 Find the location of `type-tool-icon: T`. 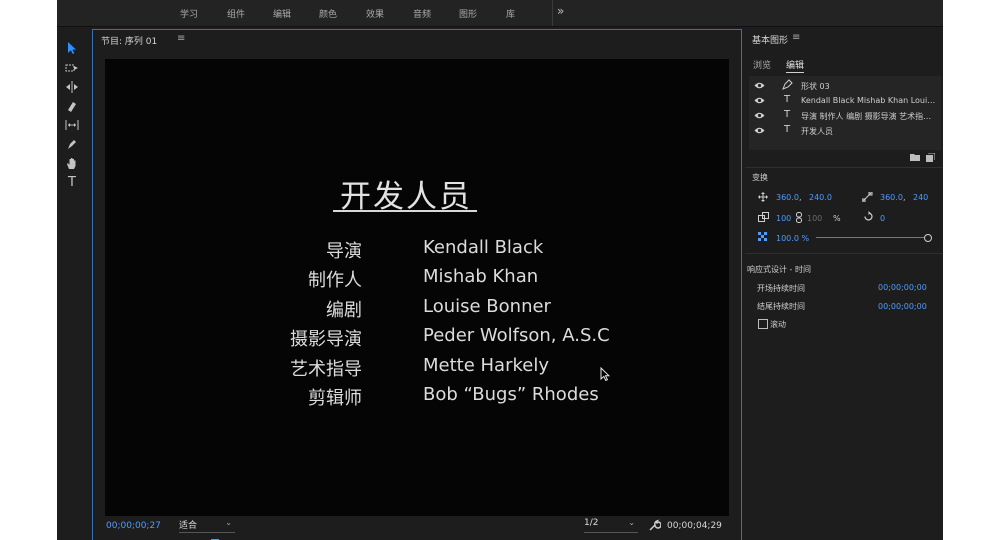

type-tool-icon: T is located at coordinates (72, 182).